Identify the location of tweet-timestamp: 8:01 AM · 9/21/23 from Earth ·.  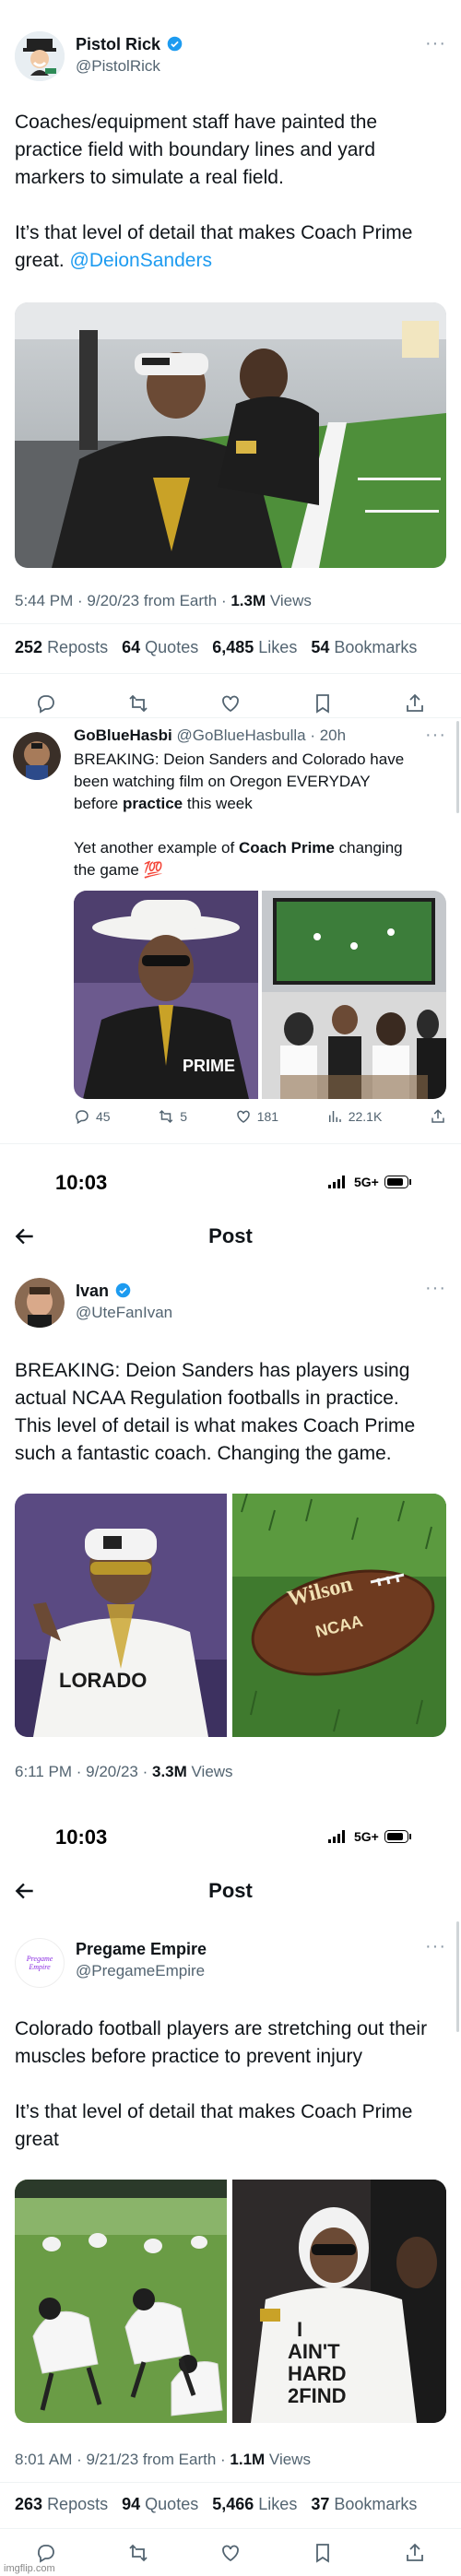
(123, 2459).